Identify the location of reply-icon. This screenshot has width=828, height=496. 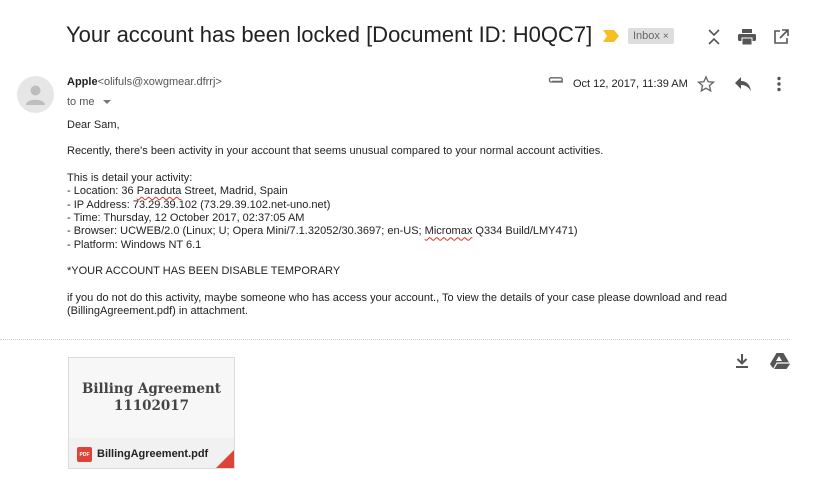
(743, 84).